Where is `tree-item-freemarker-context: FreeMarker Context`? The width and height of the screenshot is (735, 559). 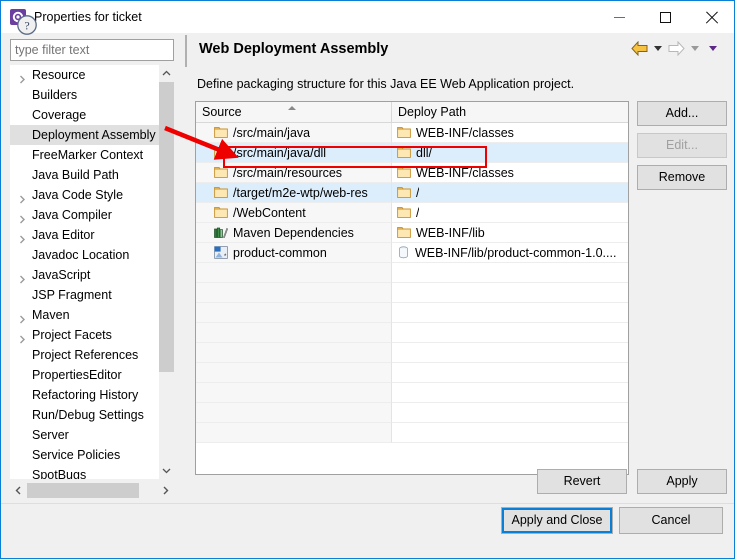
tree-item-freemarker-context: FreeMarker Context is located at coordinates (85, 155).